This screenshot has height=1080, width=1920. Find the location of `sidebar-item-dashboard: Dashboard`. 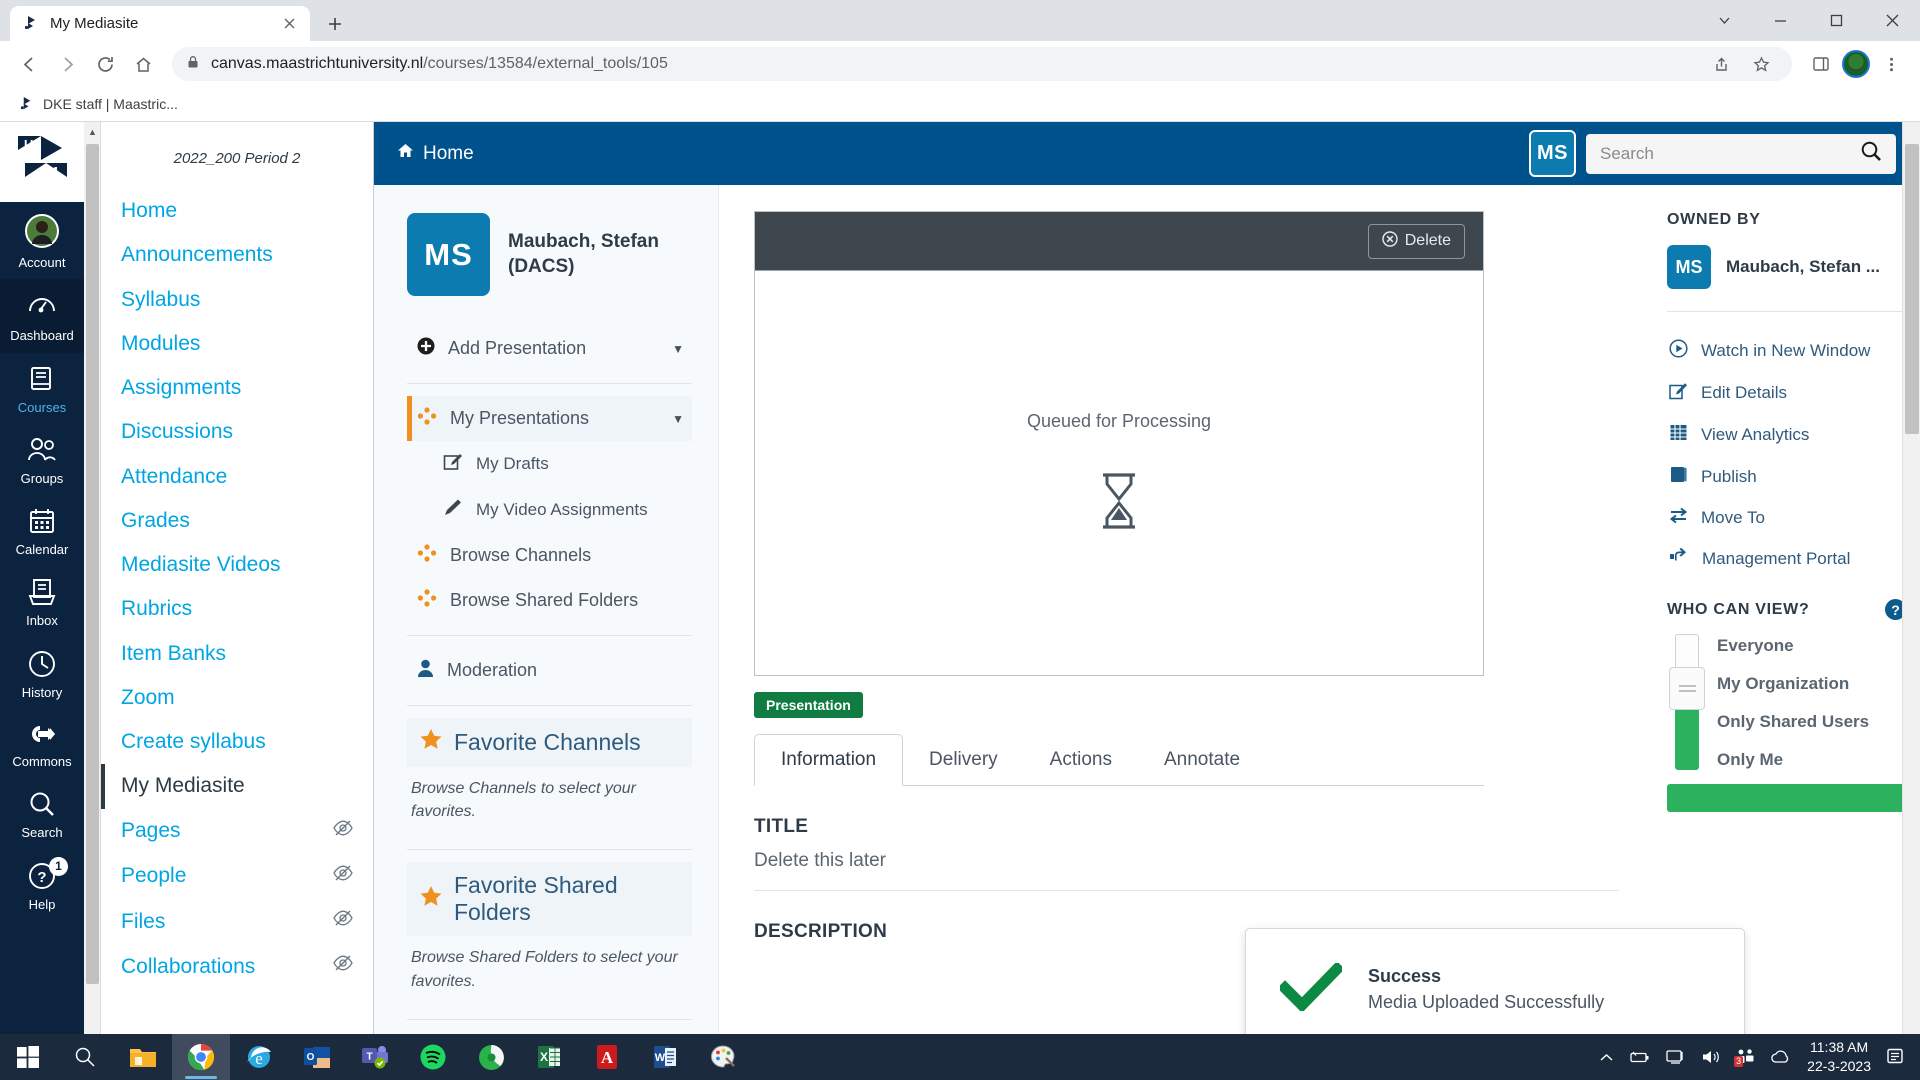

sidebar-item-dashboard: Dashboard is located at coordinates (42, 316).